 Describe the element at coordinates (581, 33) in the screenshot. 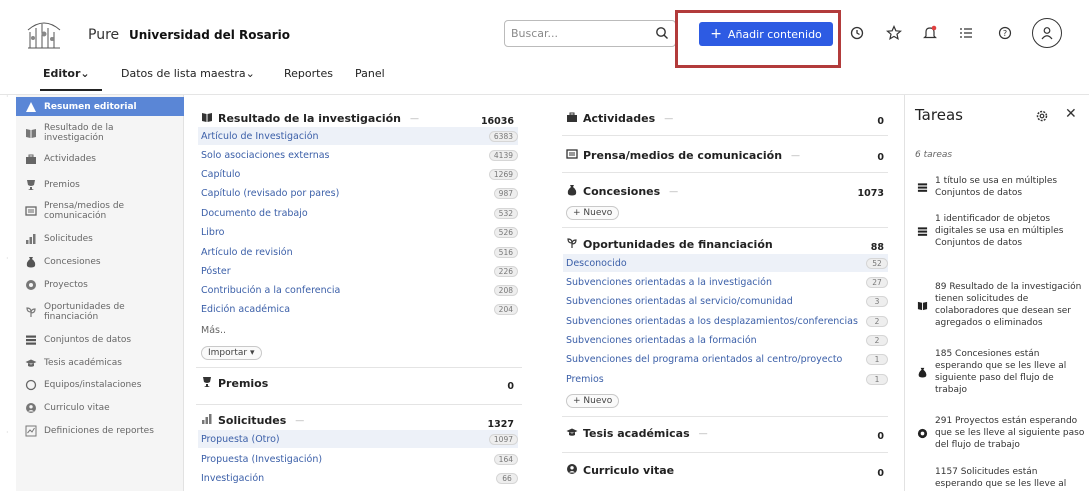

I see `search-input` at that location.